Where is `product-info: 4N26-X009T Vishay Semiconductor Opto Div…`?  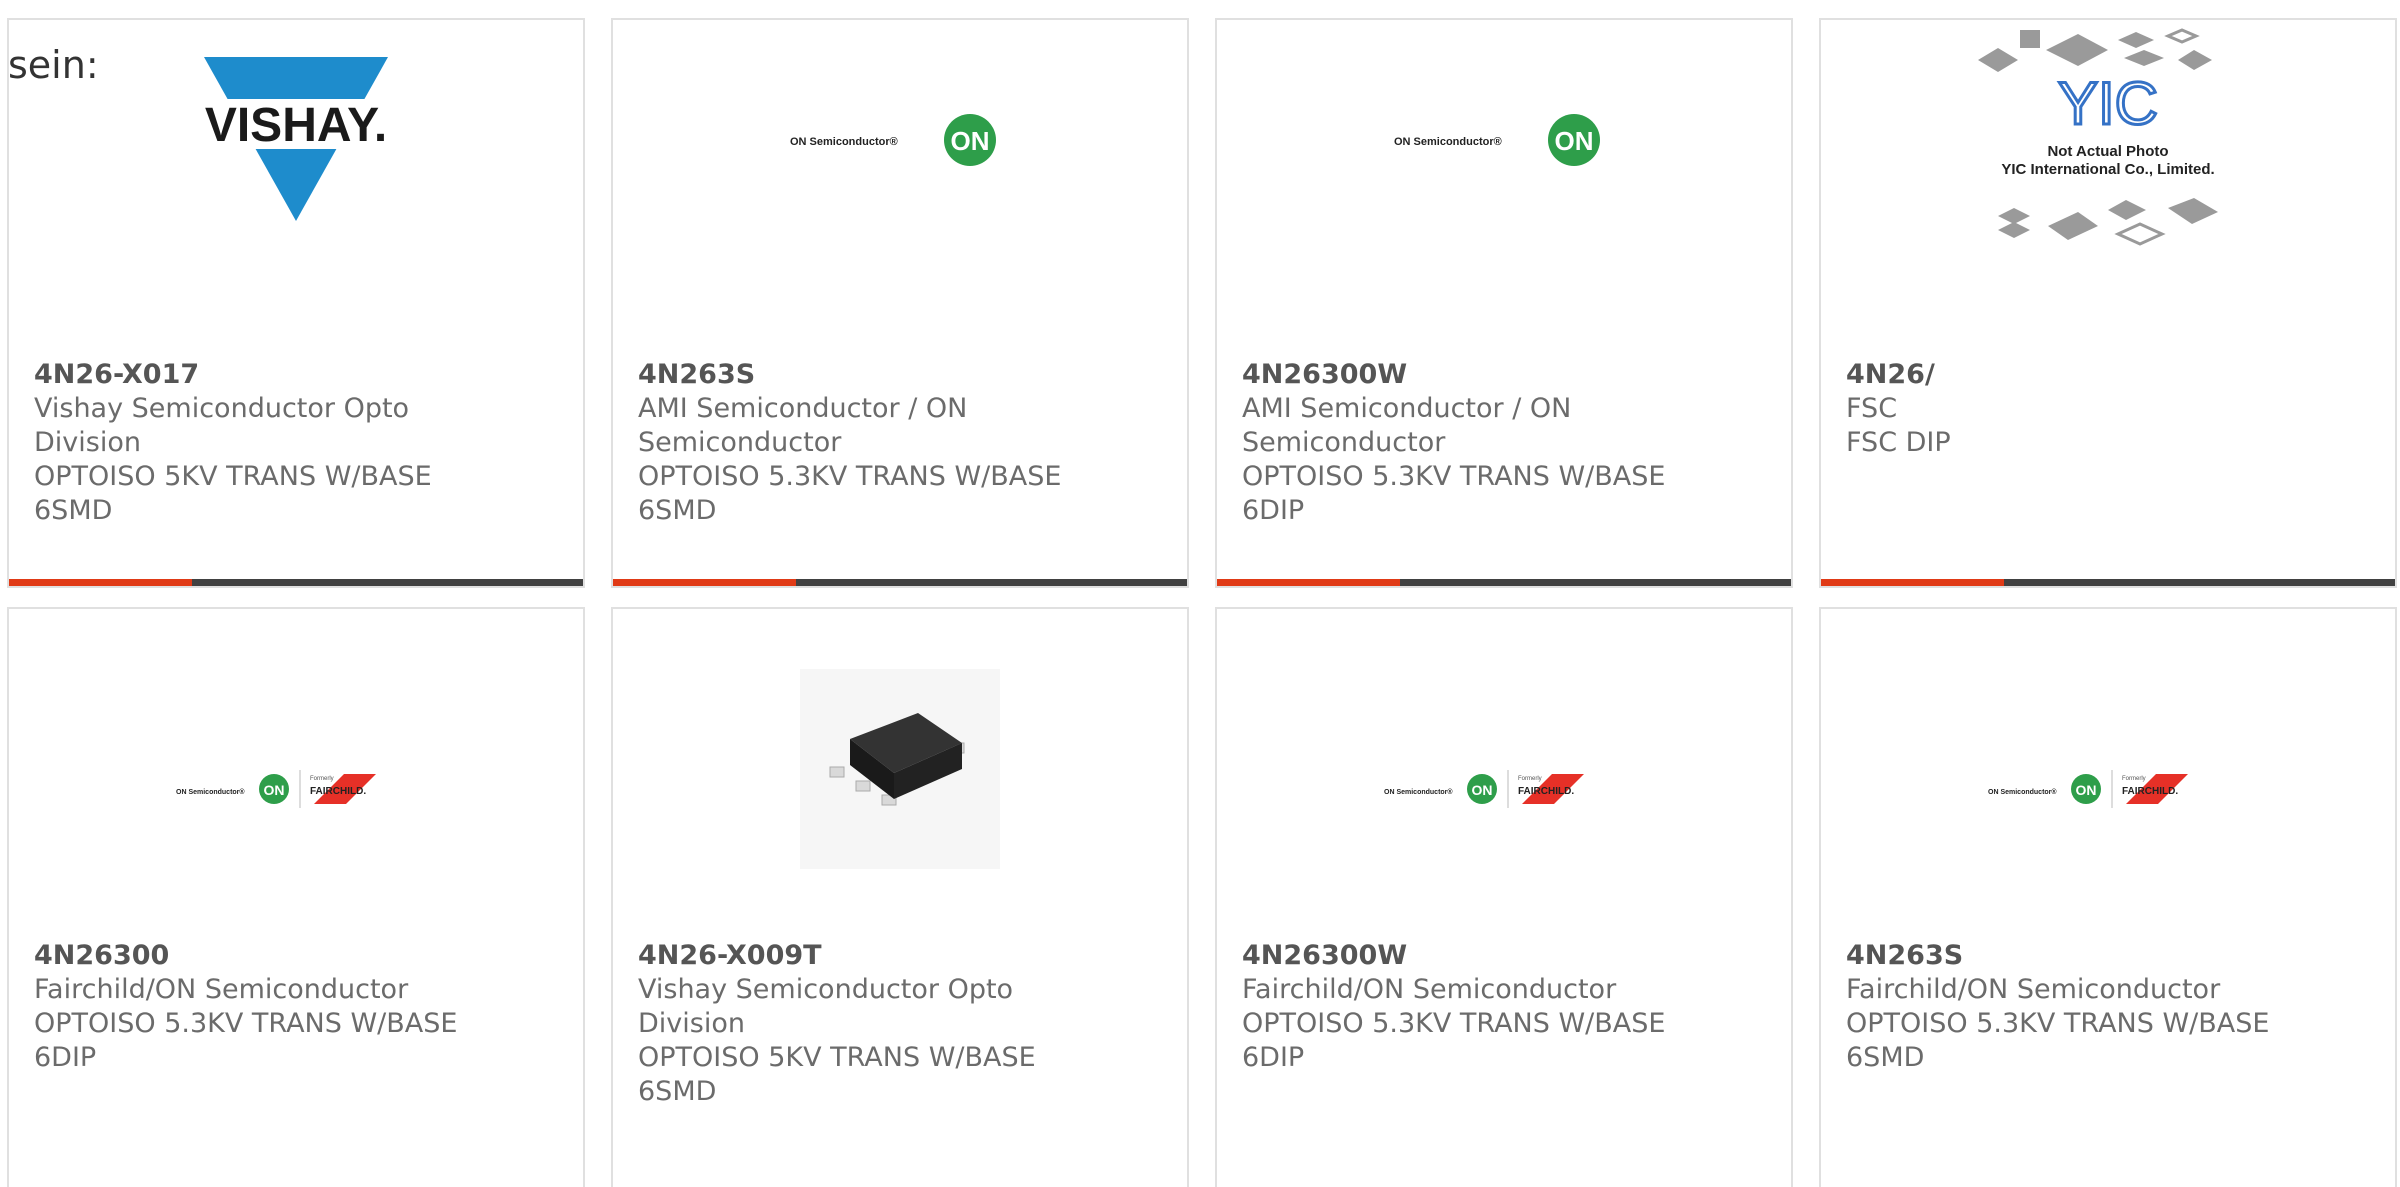 product-info: 4N26-X009T Vishay Semiconductor Opto Div… is located at coordinates (873, 1024).